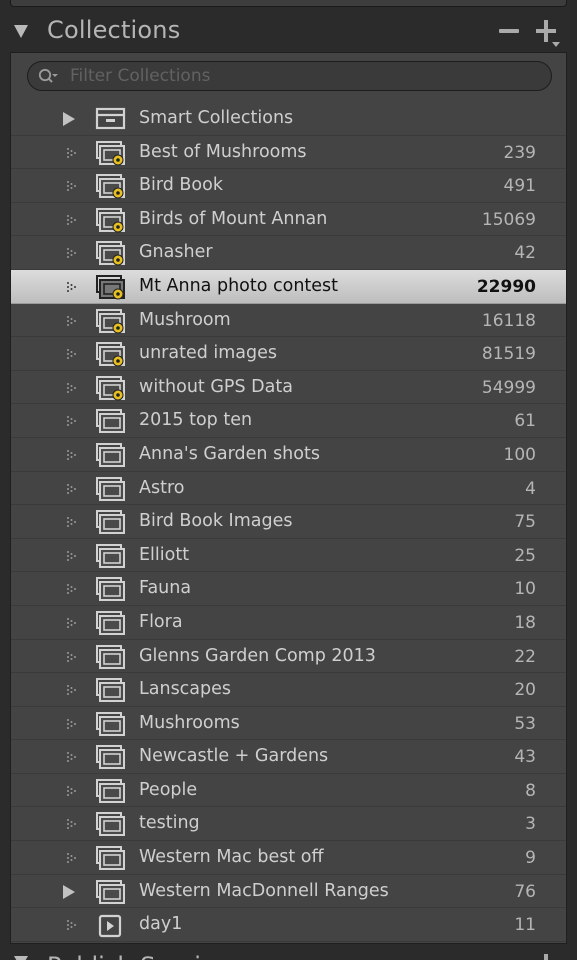 Image resolution: width=577 pixels, height=960 pixels. What do you see at coordinates (288, 455) in the screenshot?
I see `collection-row: Anna's Garden shots 100` at bounding box center [288, 455].